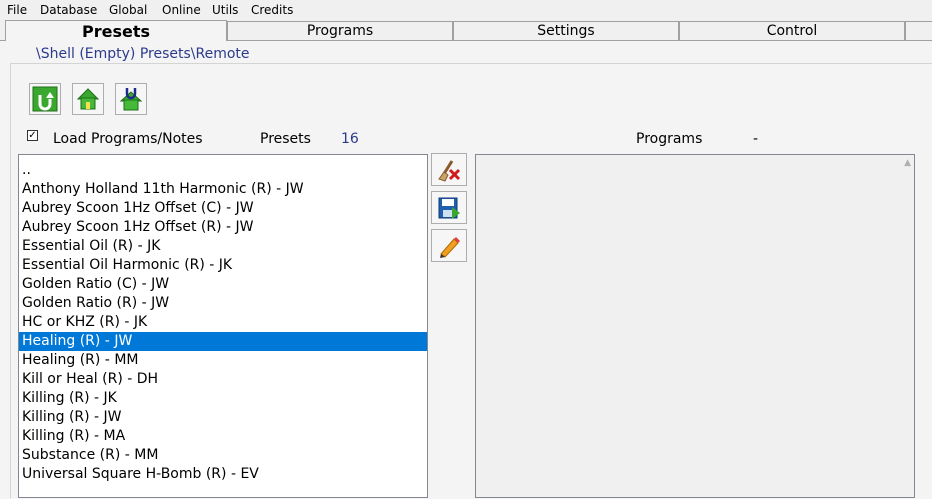  Describe the element at coordinates (907, 163) in the screenshot. I see `scroll-up-icon: ▲` at that location.